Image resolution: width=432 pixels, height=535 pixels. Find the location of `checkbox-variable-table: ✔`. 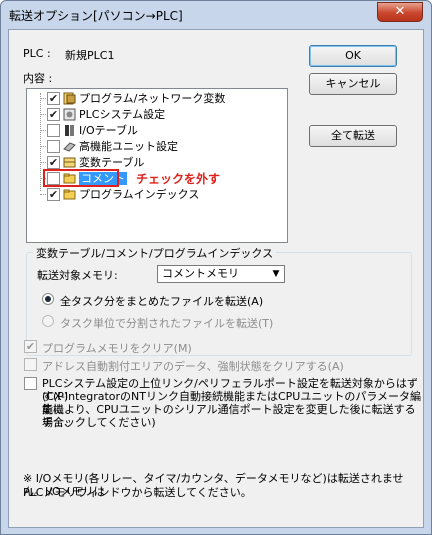

checkbox-variable-table: ✔ is located at coordinates (53, 162).